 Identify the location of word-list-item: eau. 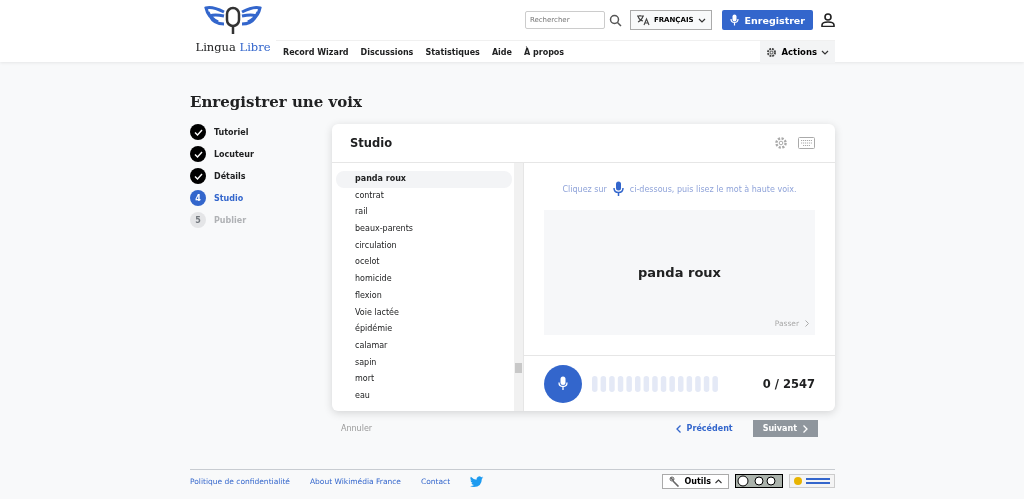
(424, 396).